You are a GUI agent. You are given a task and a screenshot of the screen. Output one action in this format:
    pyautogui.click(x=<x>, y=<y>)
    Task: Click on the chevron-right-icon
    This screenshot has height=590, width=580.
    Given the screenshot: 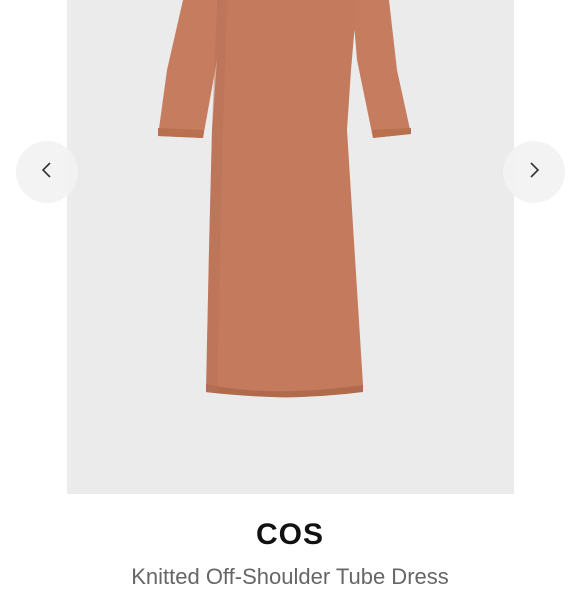 What is the action you would take?
    pyautogui.click(x=534, y=172)
    